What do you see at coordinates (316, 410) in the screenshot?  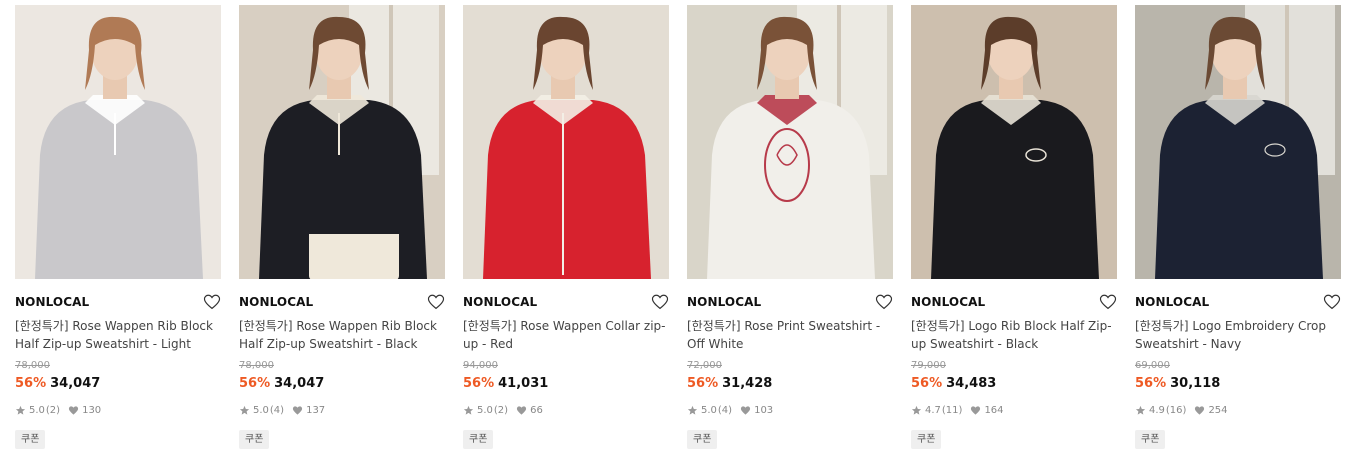 I see `like-count: 137` at bounding box center [316, 410].